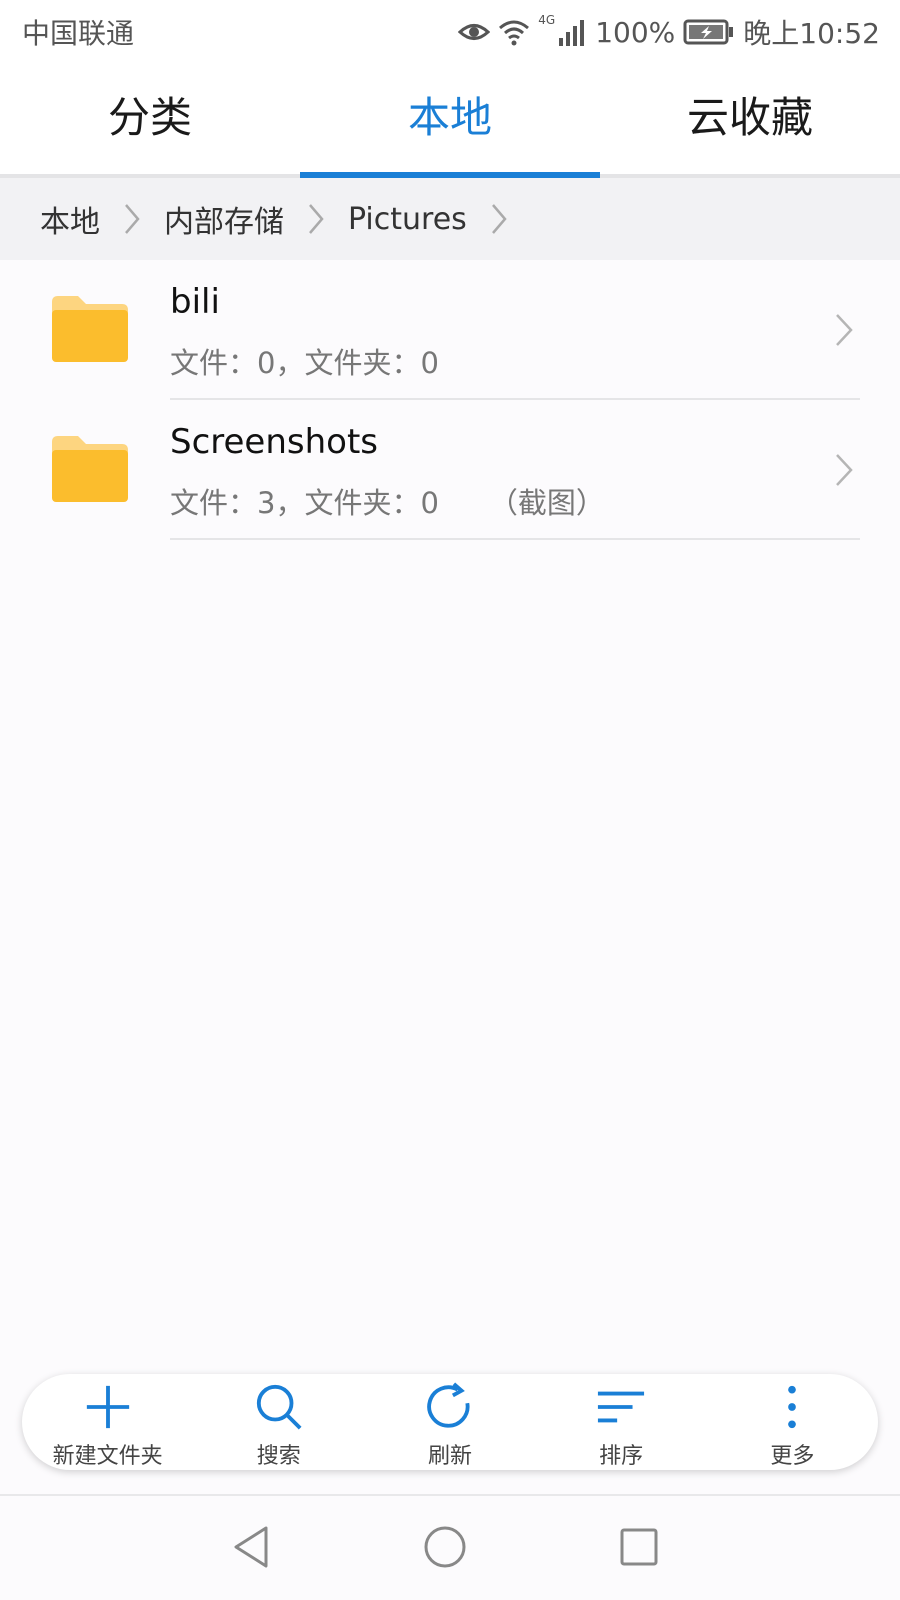 Image resolution: width=900 pixels, height=1600 pixels. Describe the element at coordinates (621, 1407) in the screenshot. I see `sort-icon` at that location.